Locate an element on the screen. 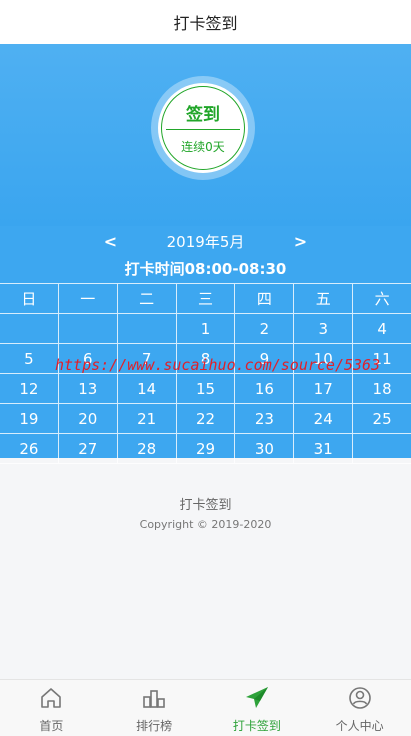  footer-title: 打卡签到 is located at coordinates (205, 505).